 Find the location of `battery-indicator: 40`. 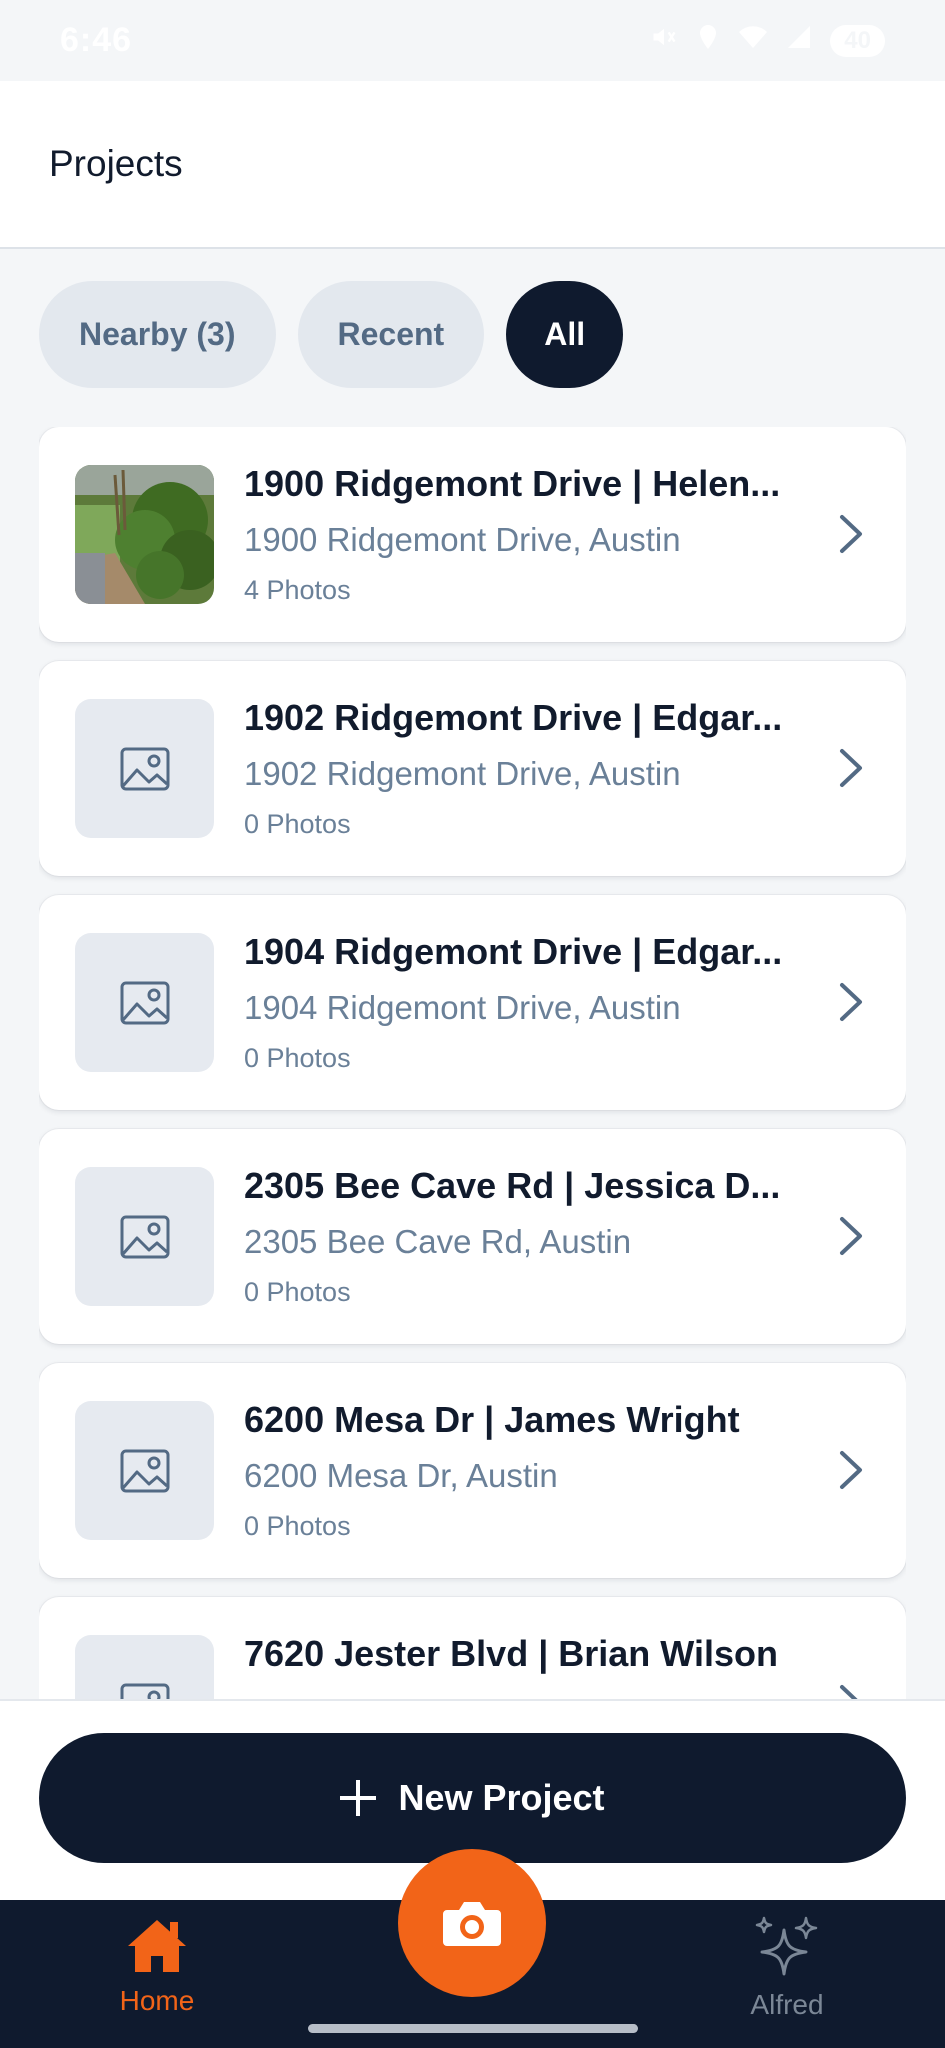

battery-indicator: 40 is located at coordinates (857, 40).